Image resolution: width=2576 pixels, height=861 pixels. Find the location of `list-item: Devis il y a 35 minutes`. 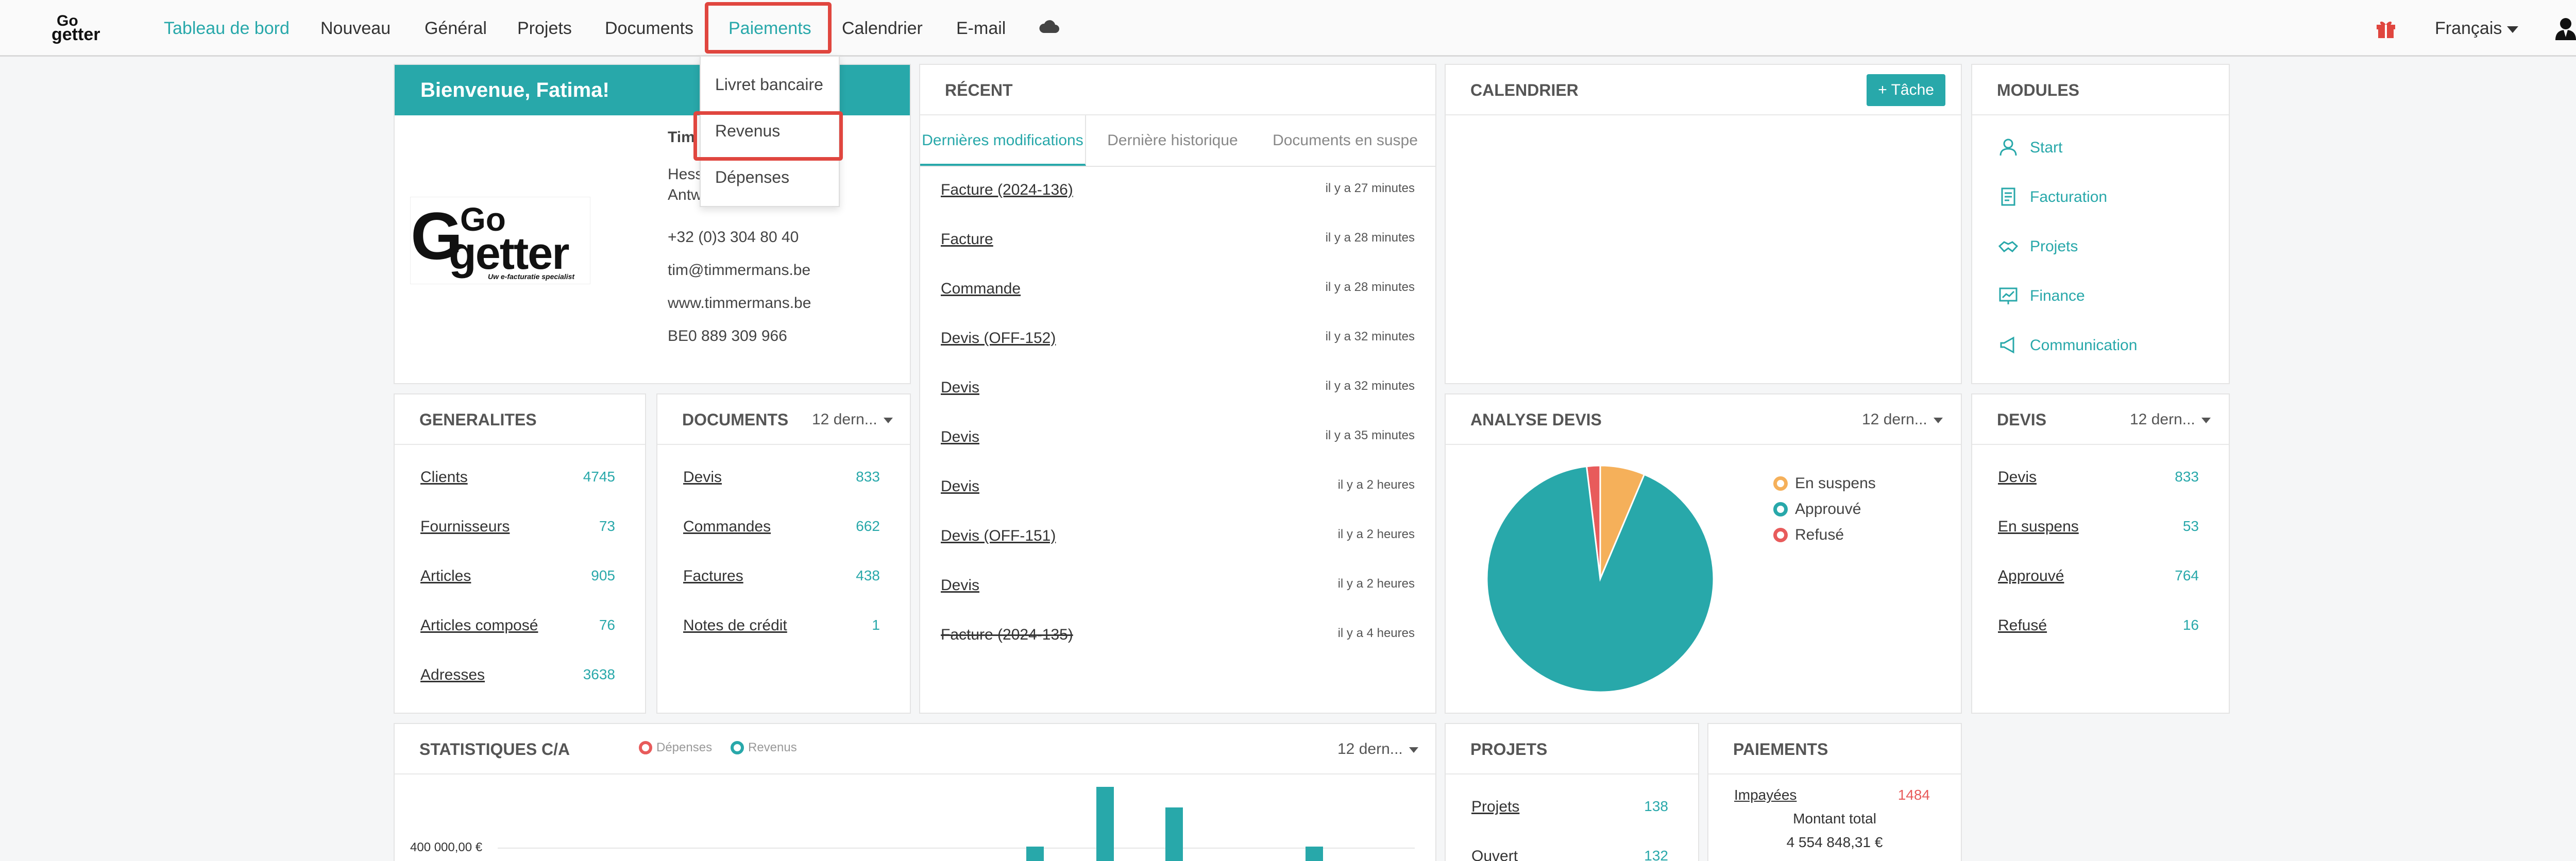

list-item: Devis il y a 35 minutes is located at coordinates (1177, 438).